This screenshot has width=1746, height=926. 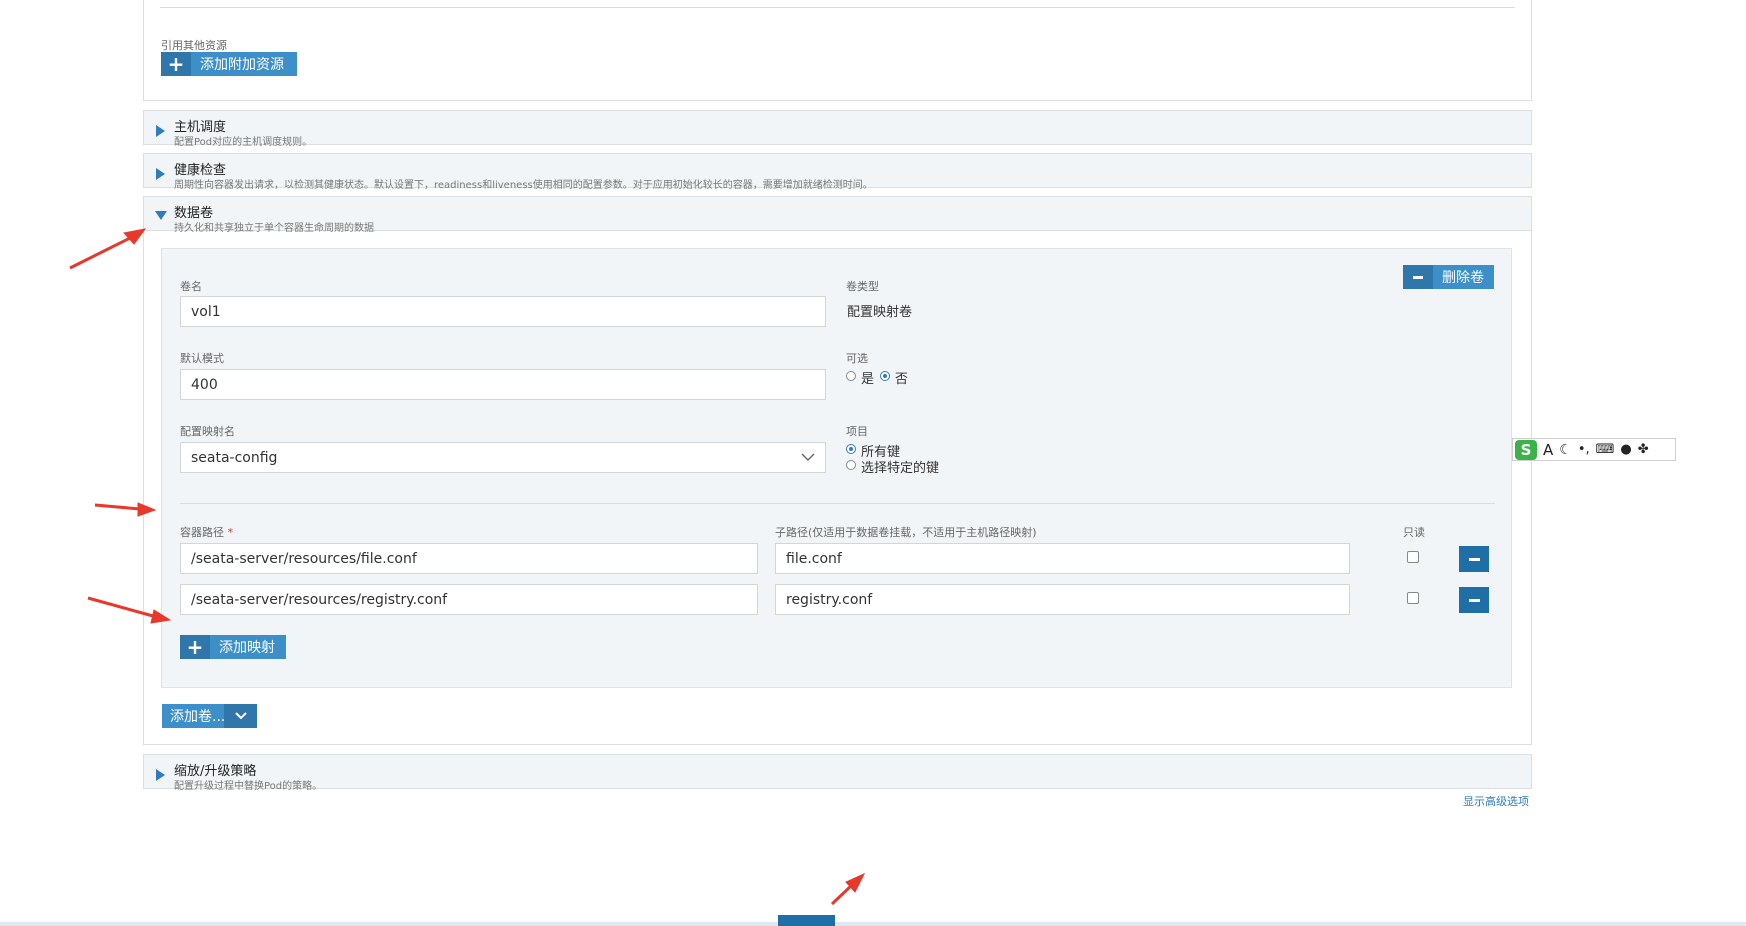 I want to click on arrow-to-mount-path, so click(x=120, y=607).